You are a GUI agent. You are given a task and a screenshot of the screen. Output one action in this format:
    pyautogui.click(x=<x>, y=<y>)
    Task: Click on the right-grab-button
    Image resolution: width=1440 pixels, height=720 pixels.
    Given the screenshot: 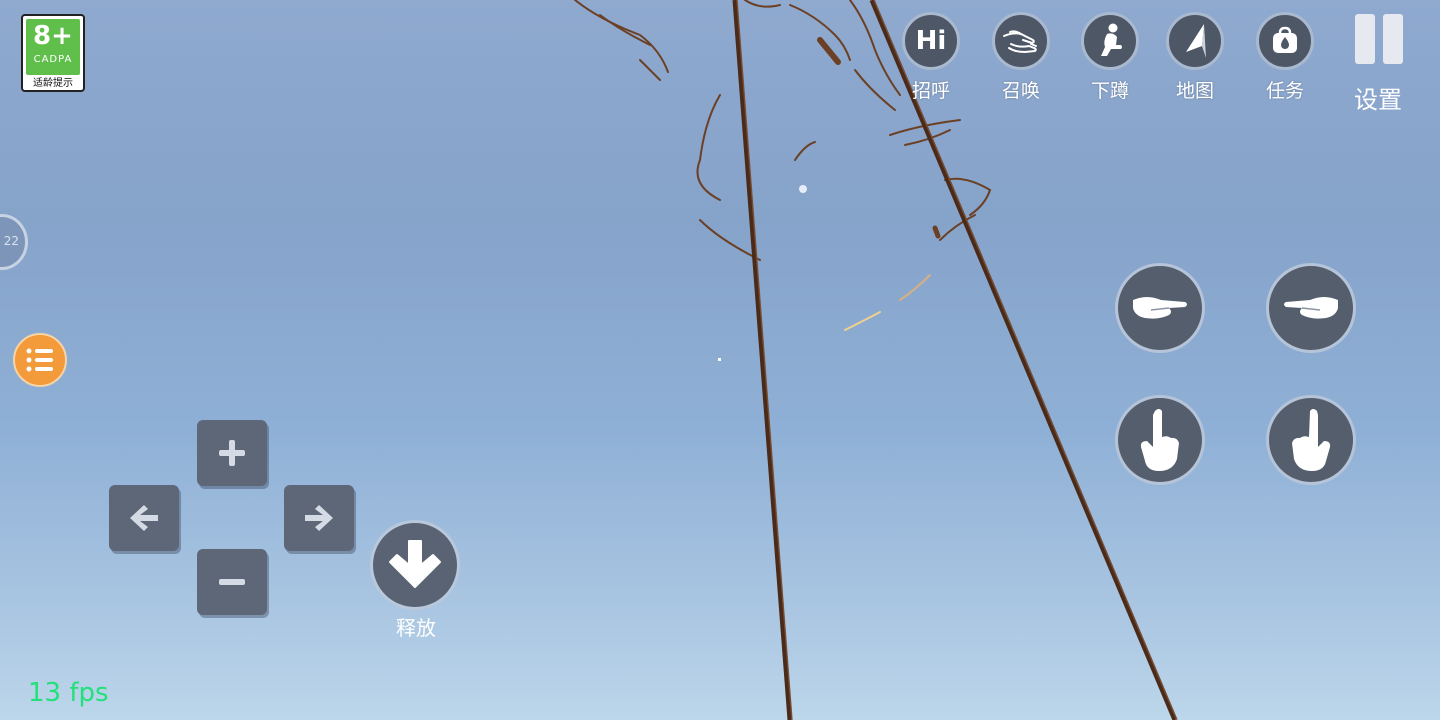 What is the action you would take?
    pyautogui.click(x=1311, y=308)
    